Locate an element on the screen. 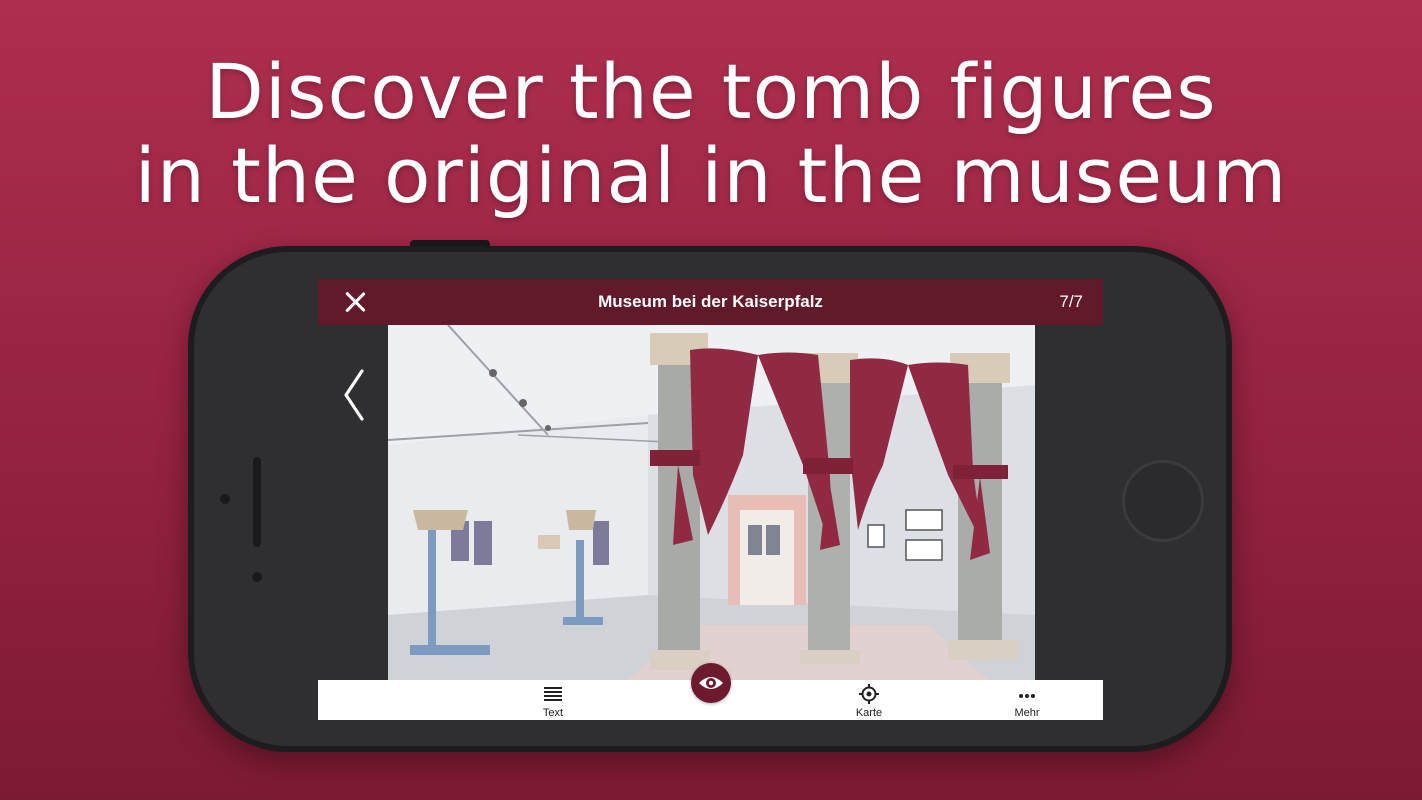 The image size is (1422, 800). image-counter: 7/7 is located at coordinates (1071, 301).